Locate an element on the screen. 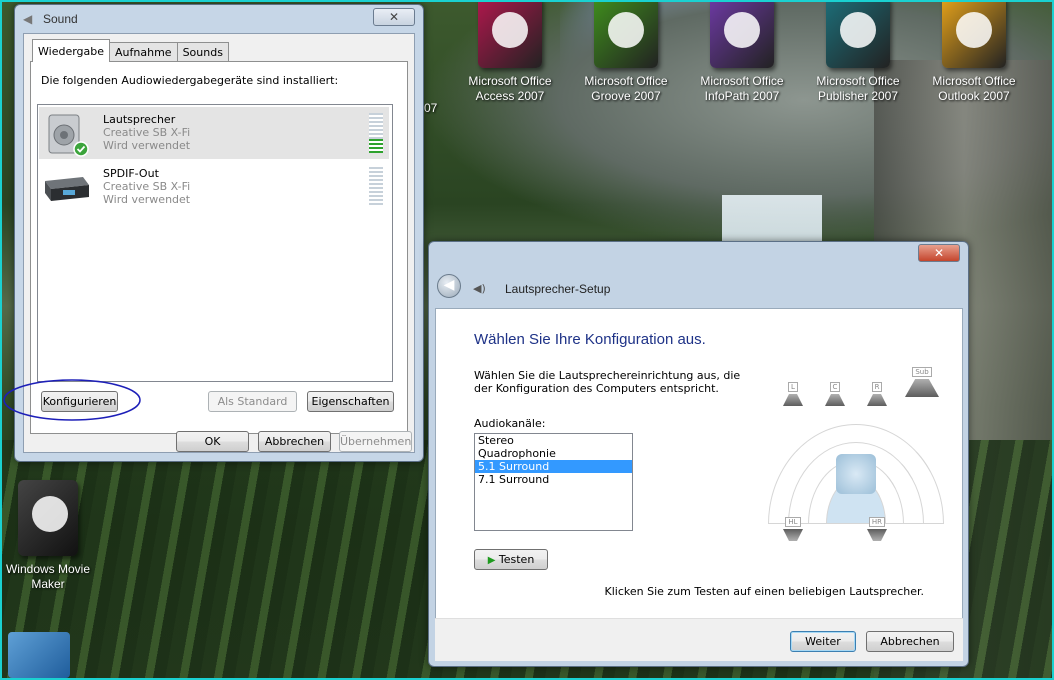  set-default-button: Als Standard is located at coordinates (252, 401).